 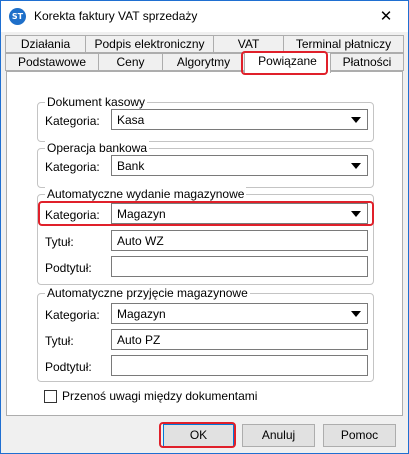 I want to click on group-legend: Operacja bankowa, so click(x=97, y=148).